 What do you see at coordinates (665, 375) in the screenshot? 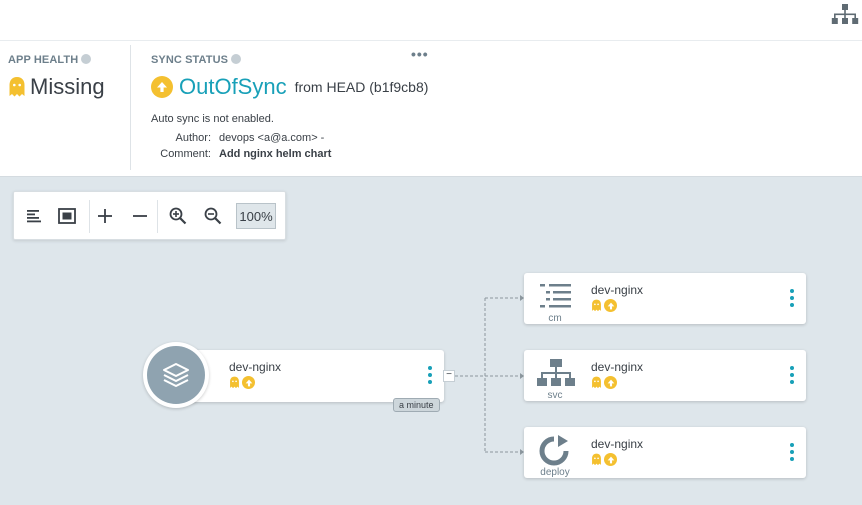
I see `resource-node-svc: svc dev-nginx` at bounding box center [665, 375].